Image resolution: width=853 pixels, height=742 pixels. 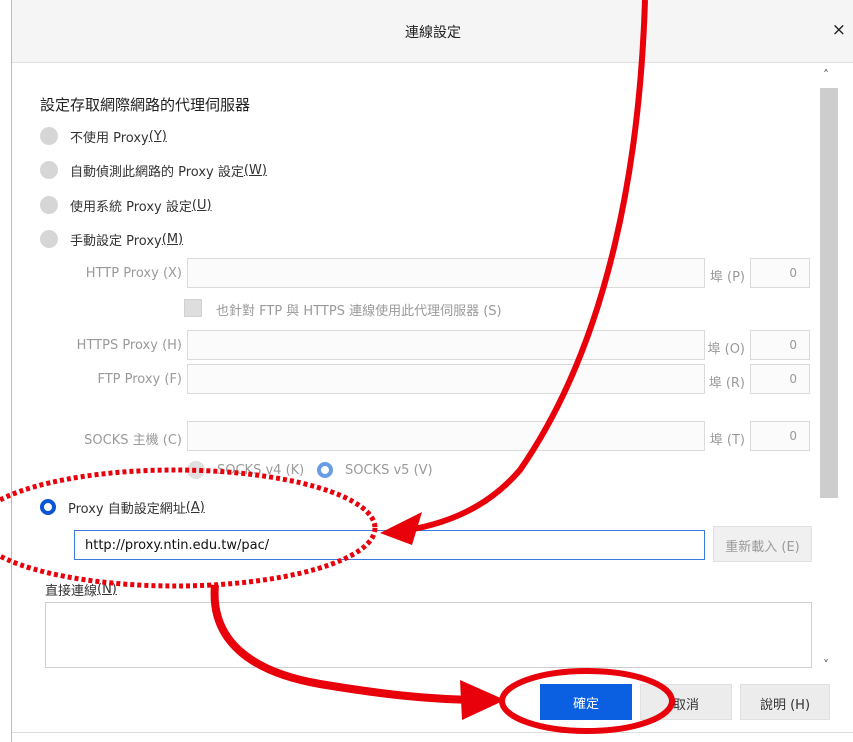 What do you see at coordinates (157, 136) in the screenshot?
I see `access-key: (Y)` at bounding box center [157, 136].